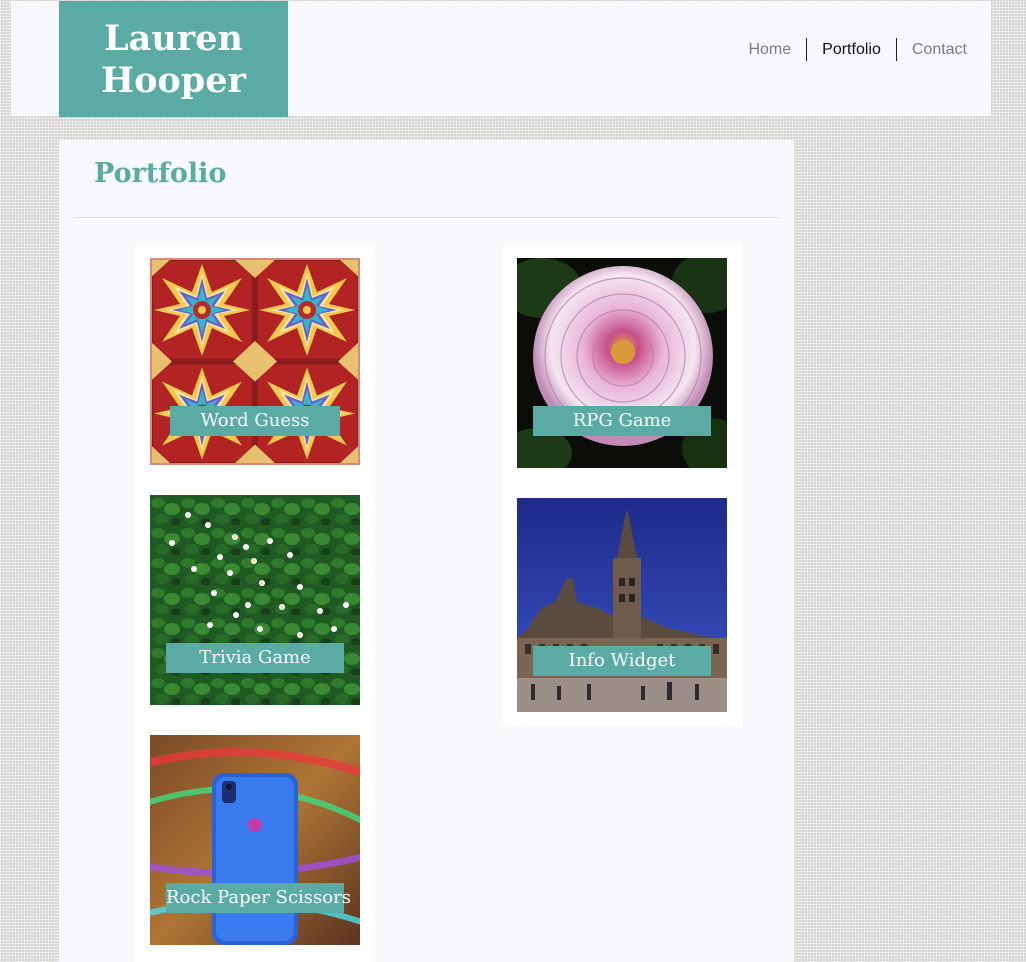  I want to click on project-label-trivia-game: Trivia Game, so click(255, 658).